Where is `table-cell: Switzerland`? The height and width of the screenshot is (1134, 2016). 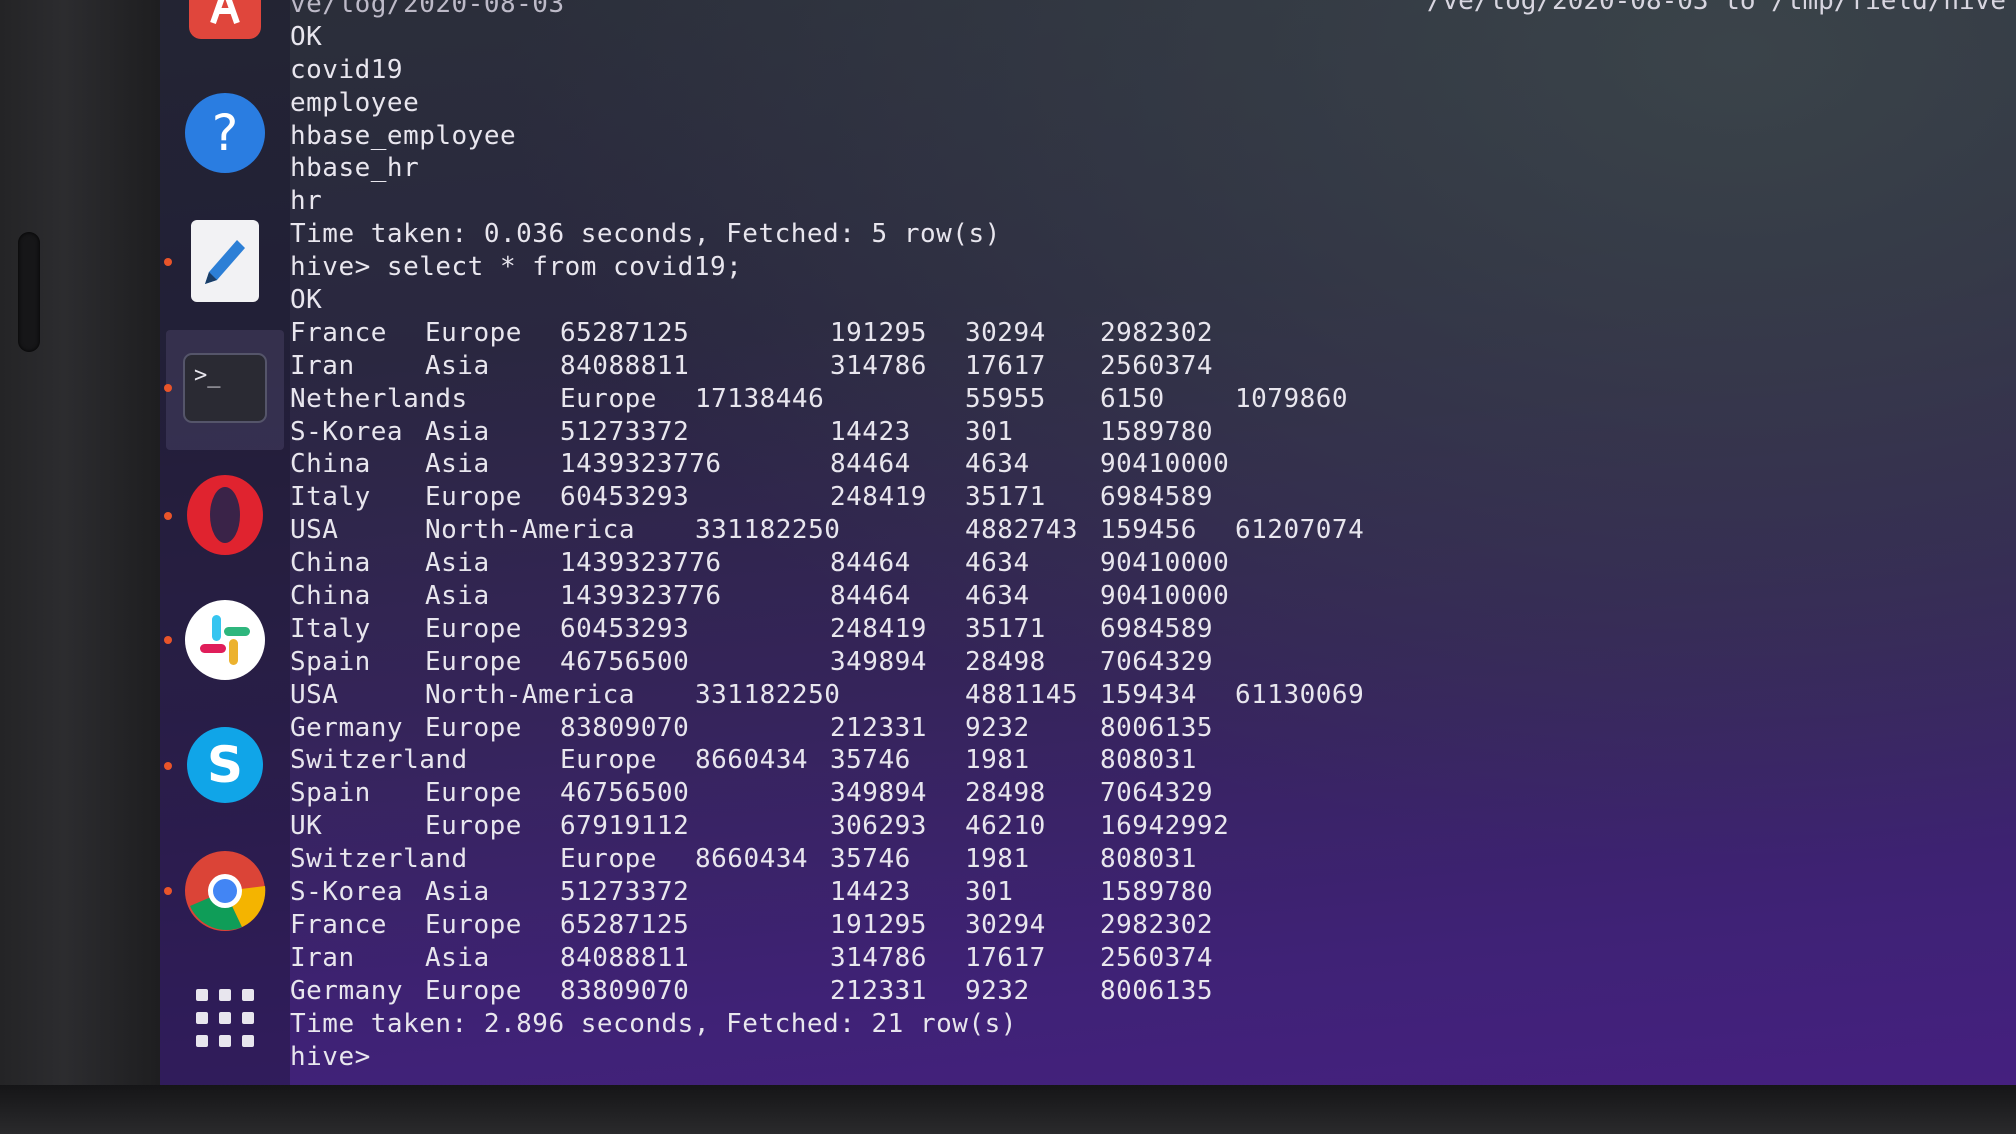
table-cell: Switzerland is located at coordinates (379, 760).